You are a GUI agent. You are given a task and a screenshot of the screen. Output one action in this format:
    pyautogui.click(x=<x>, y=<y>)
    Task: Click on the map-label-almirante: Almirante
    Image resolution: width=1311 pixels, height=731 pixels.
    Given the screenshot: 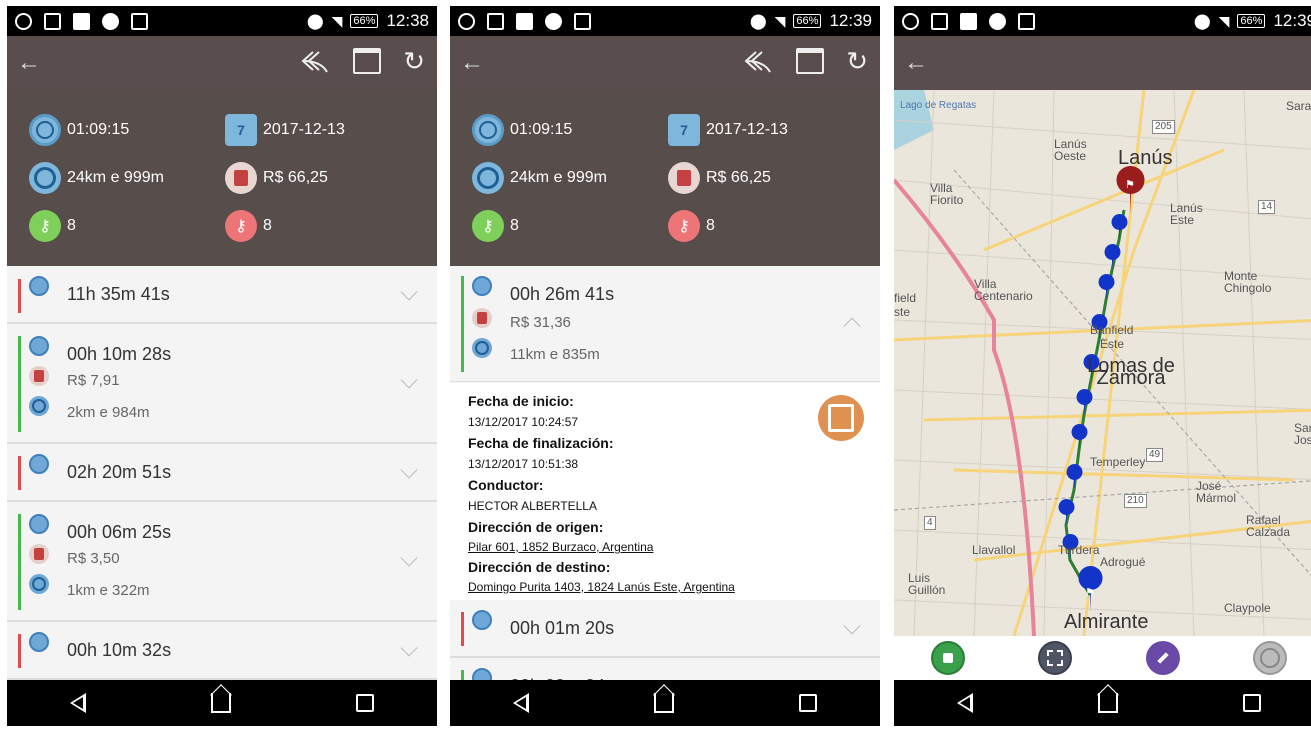 What is the action you would take?
    pyautogui.click(x=1106, y=622)
    